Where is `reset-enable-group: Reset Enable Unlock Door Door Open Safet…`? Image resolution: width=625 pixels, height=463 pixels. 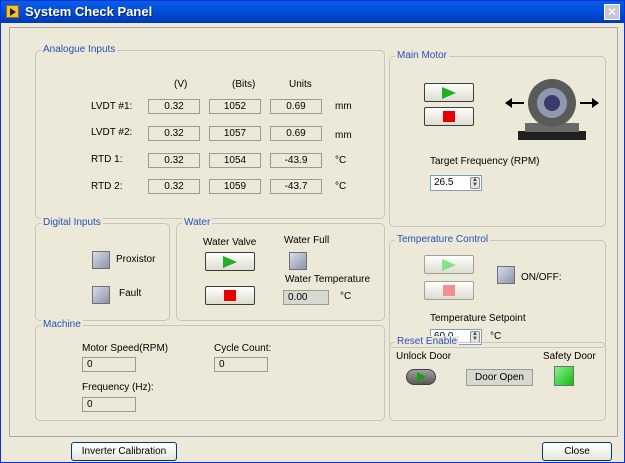 reset-enable-group: Reset Enable Unlock Door Door Open Safet… is located at coordinates (497, 378).